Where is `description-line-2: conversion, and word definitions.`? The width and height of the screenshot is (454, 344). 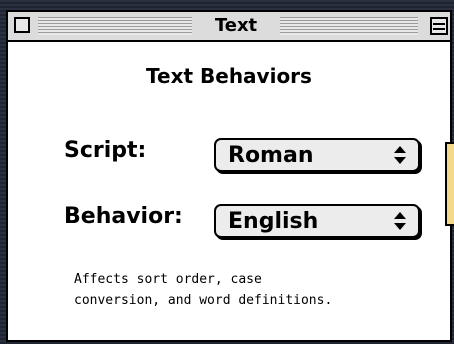
description-line-2: conversion, and word definitions. is located at coordinates (203, 300).